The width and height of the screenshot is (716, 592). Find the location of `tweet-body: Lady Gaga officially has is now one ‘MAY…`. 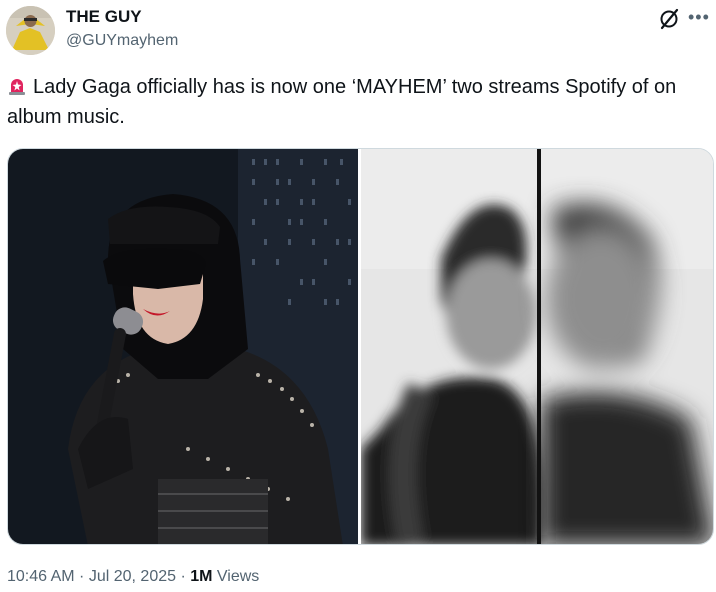

tweet-body: Lady Gaga officially has is now one ‘MAY… is located at coordinates (342, 102).